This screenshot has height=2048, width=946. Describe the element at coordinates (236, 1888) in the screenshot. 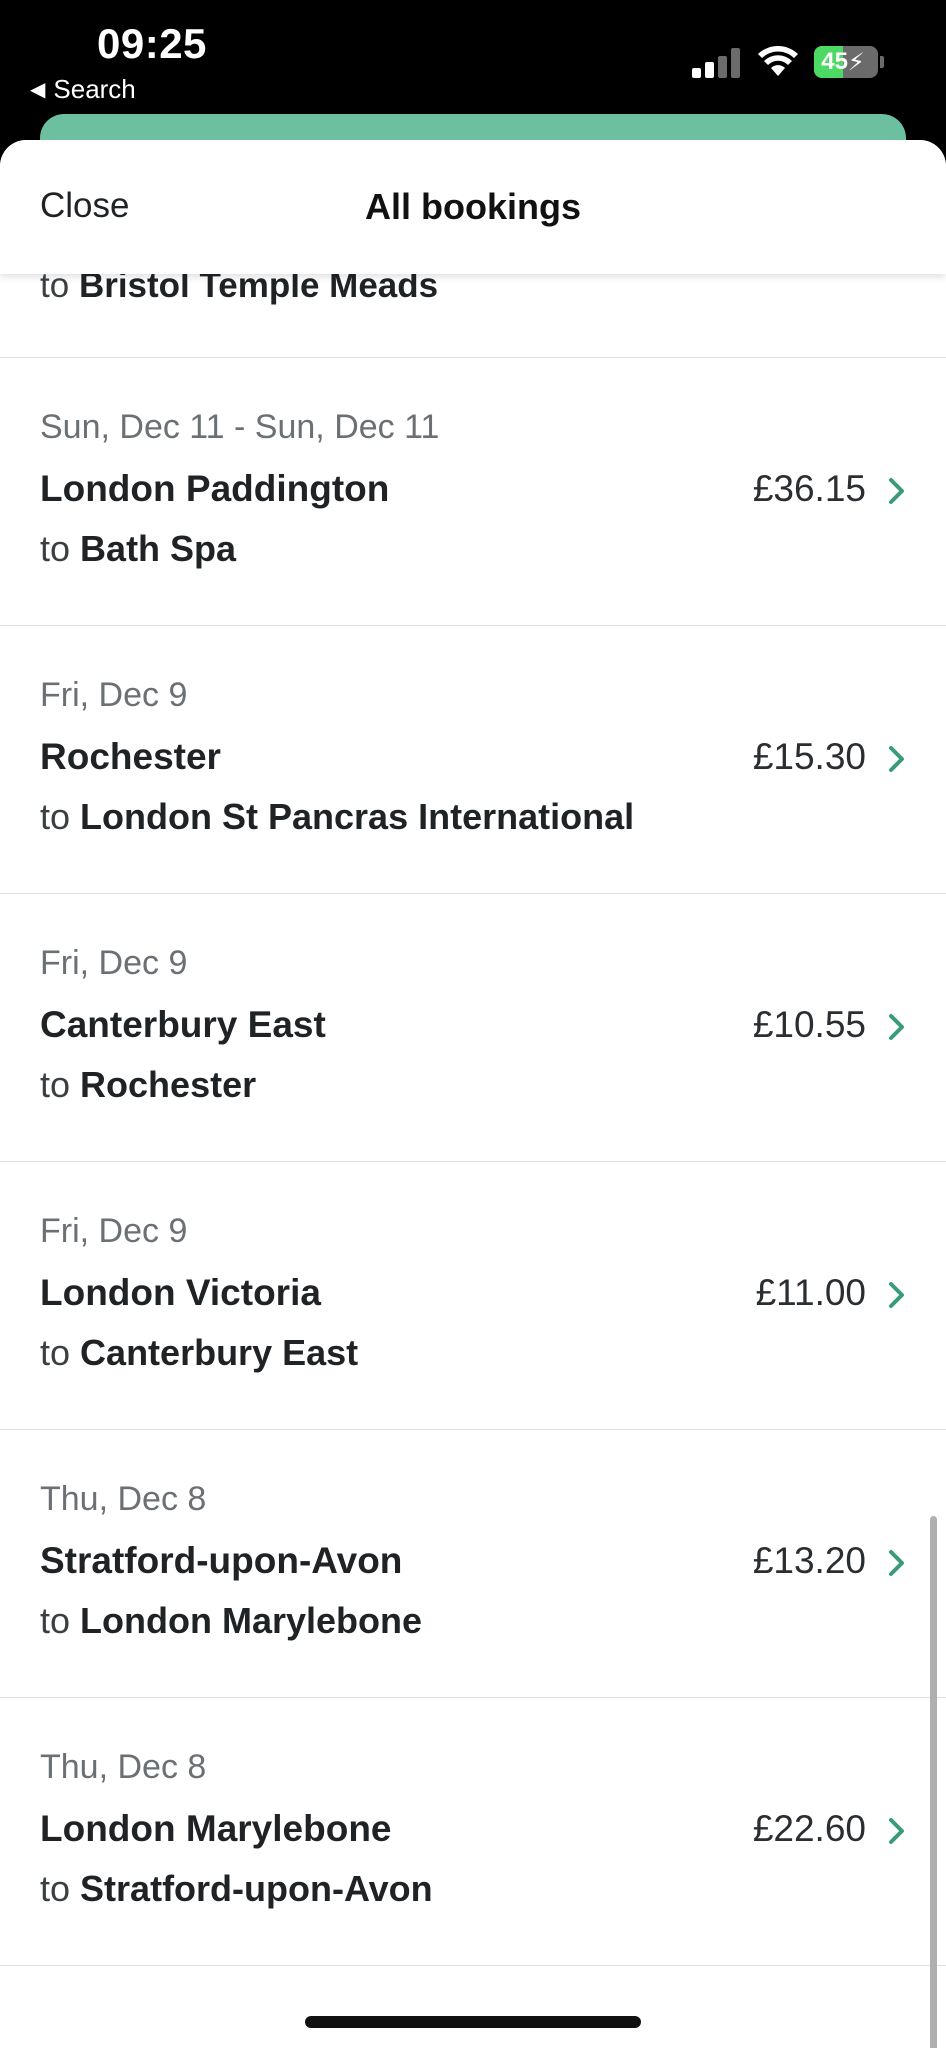

I see `booking-destination: to Stratford-upon-Avon` at that location.